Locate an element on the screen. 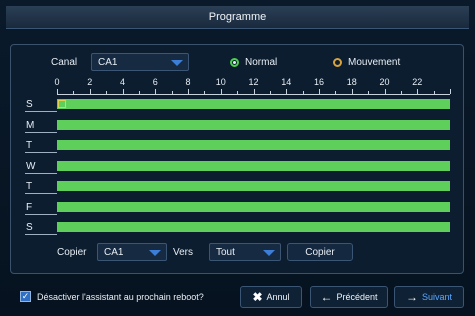  checkmark-icon: ✓ is located at coordinates (25, 296).